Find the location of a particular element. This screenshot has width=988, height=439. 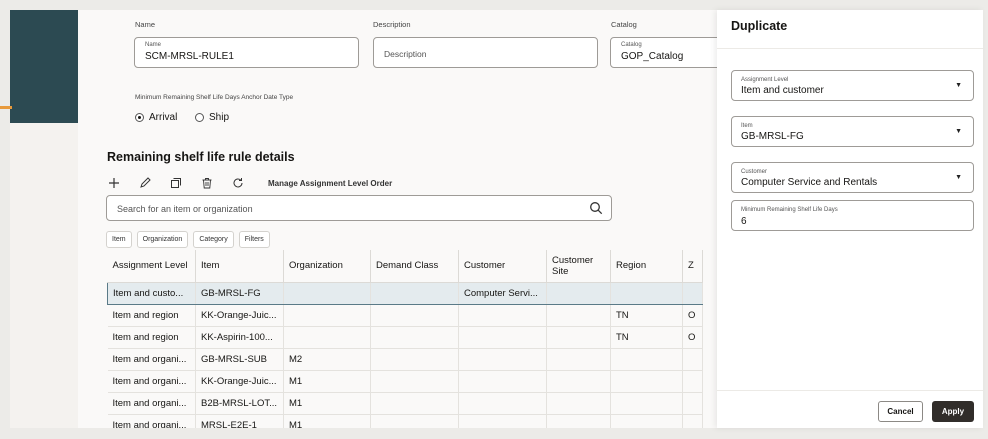

table-row: Item and organi... KK-Orange-Juic... M1 is located at coordinates (405, 381).